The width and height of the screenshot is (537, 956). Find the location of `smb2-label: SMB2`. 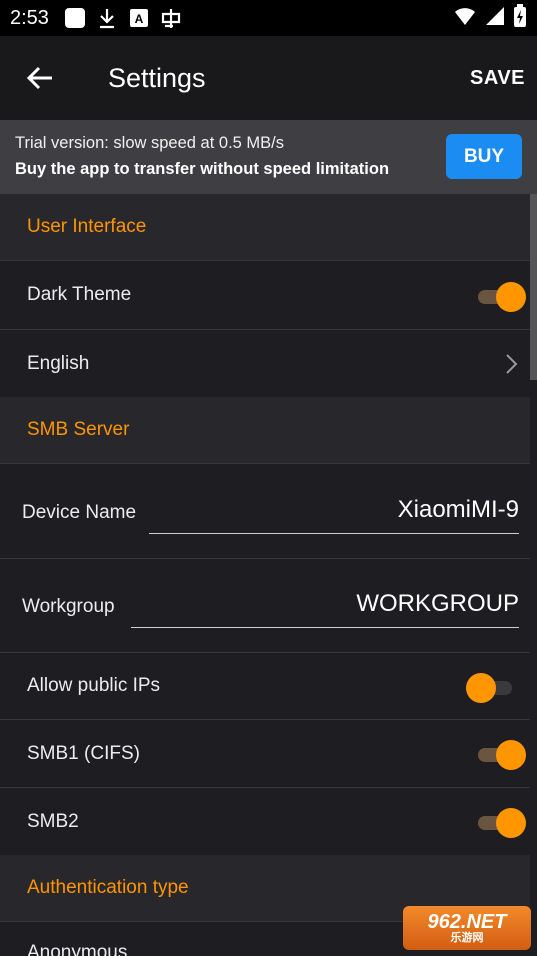

smb2-label: SMB2 is located at coordinates (53, 821).